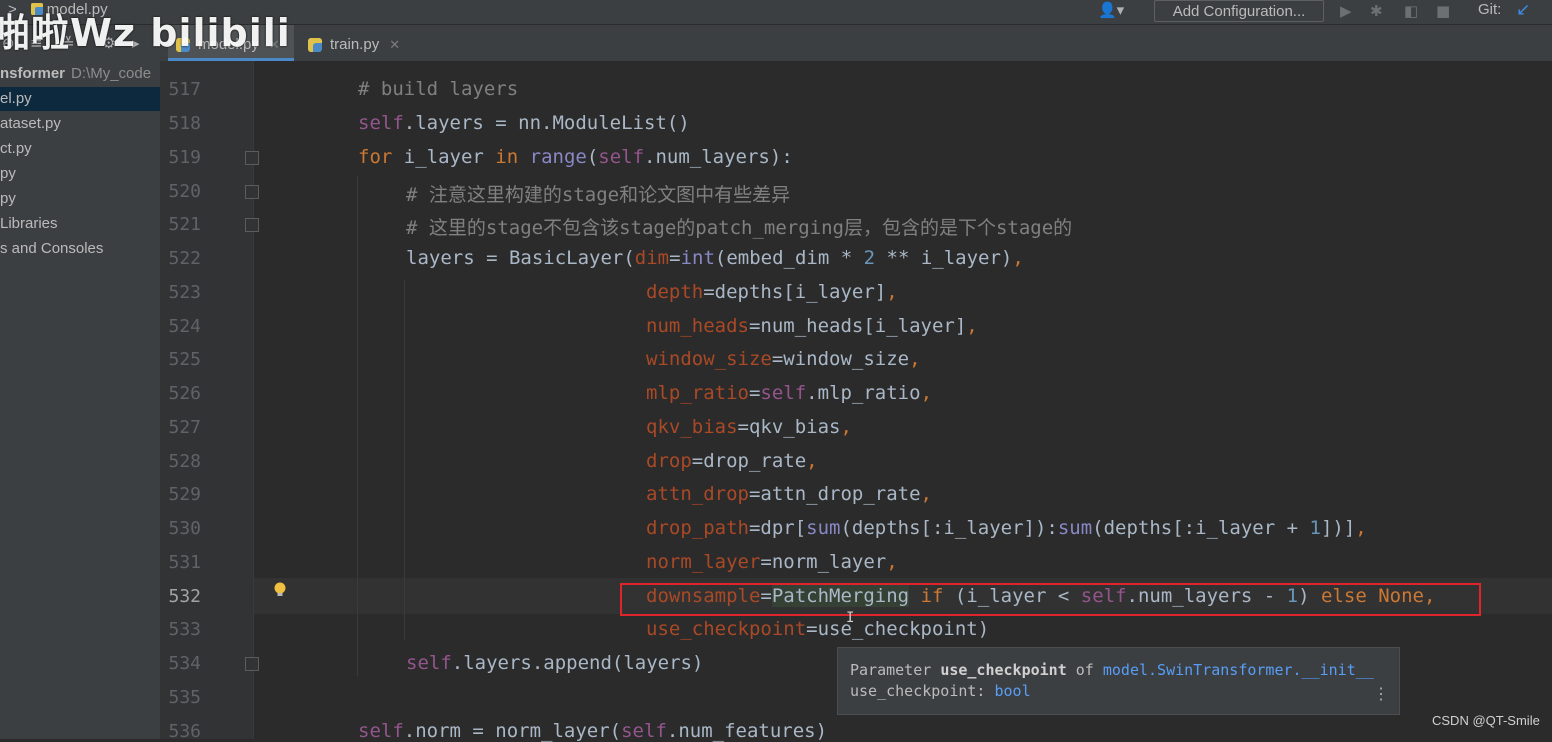  Describe the element at coordinates (111, 73) in the screenshot. I see `project-path: D:\My_code` at that location.